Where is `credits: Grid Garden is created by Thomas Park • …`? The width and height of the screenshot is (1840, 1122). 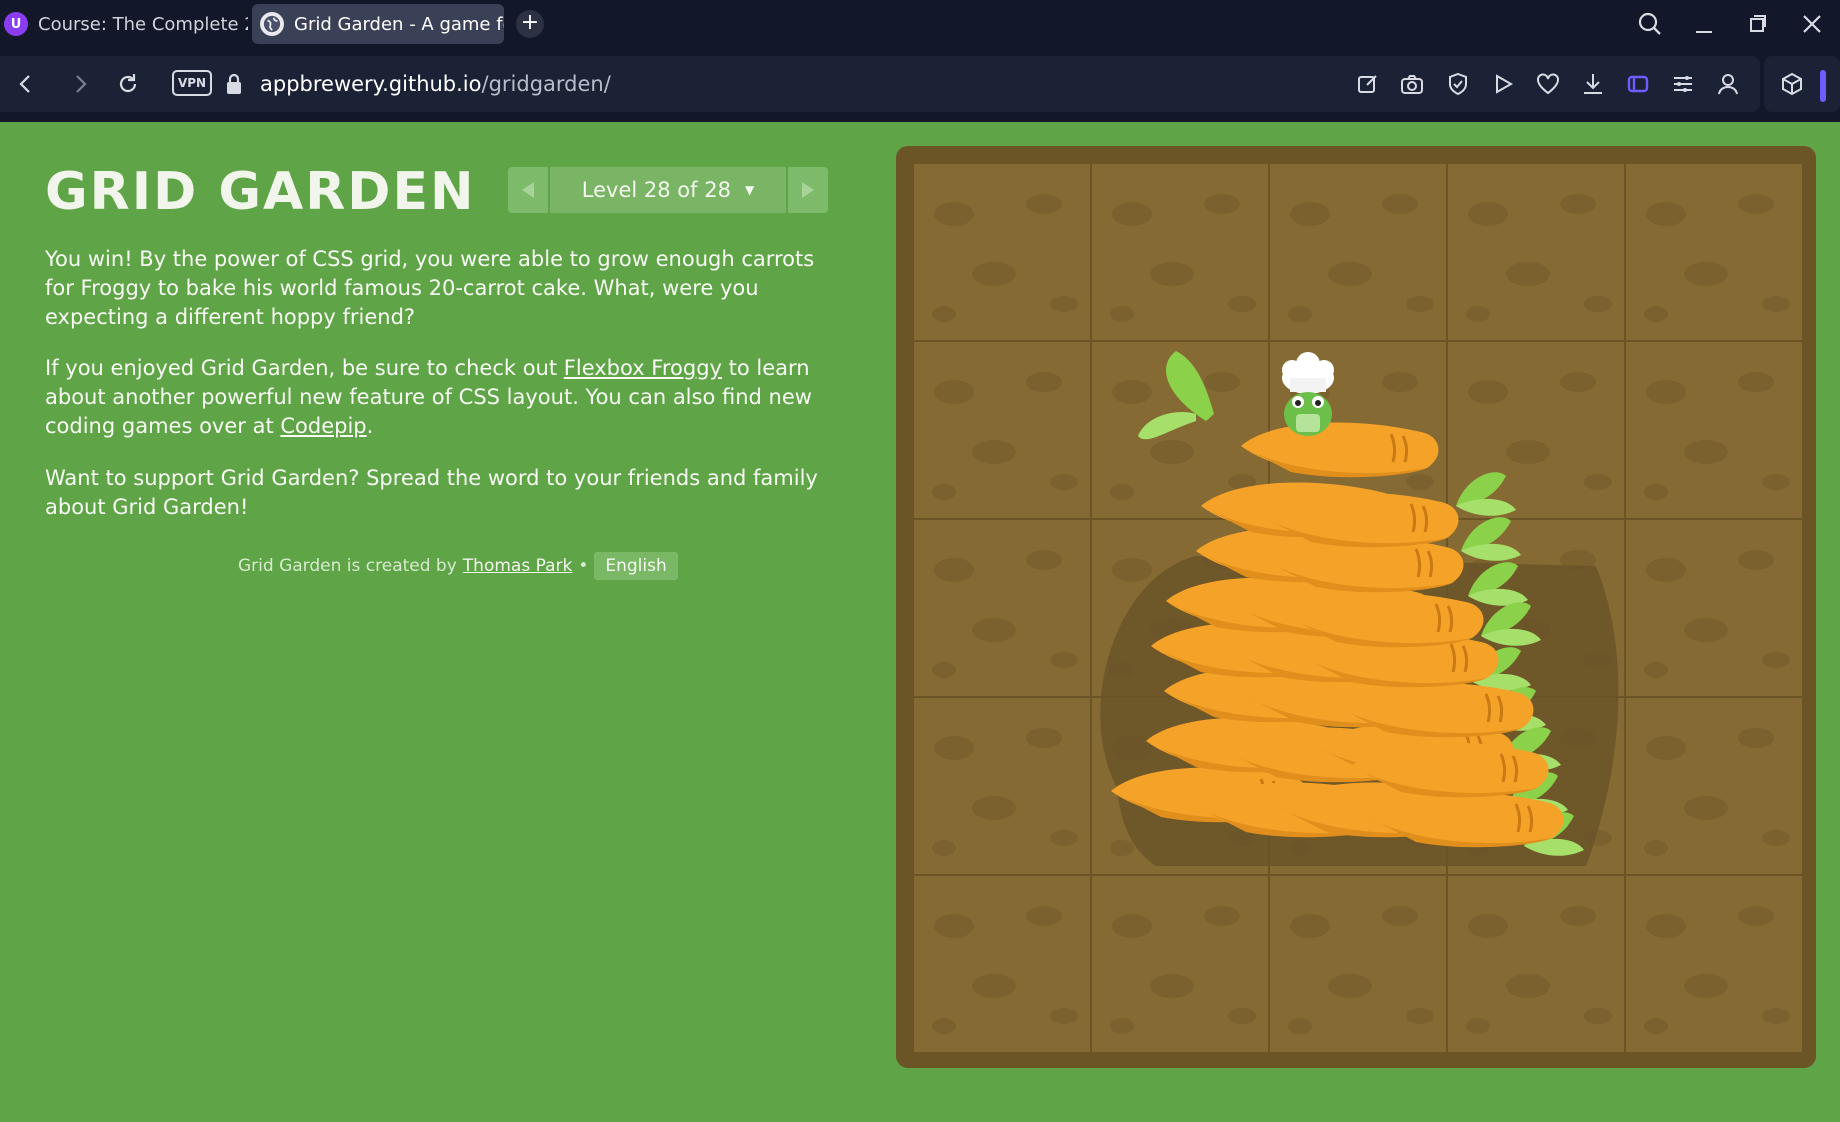
credits: Grid Garden is created by Thomas Park • … is located at coordinates (458, 566).